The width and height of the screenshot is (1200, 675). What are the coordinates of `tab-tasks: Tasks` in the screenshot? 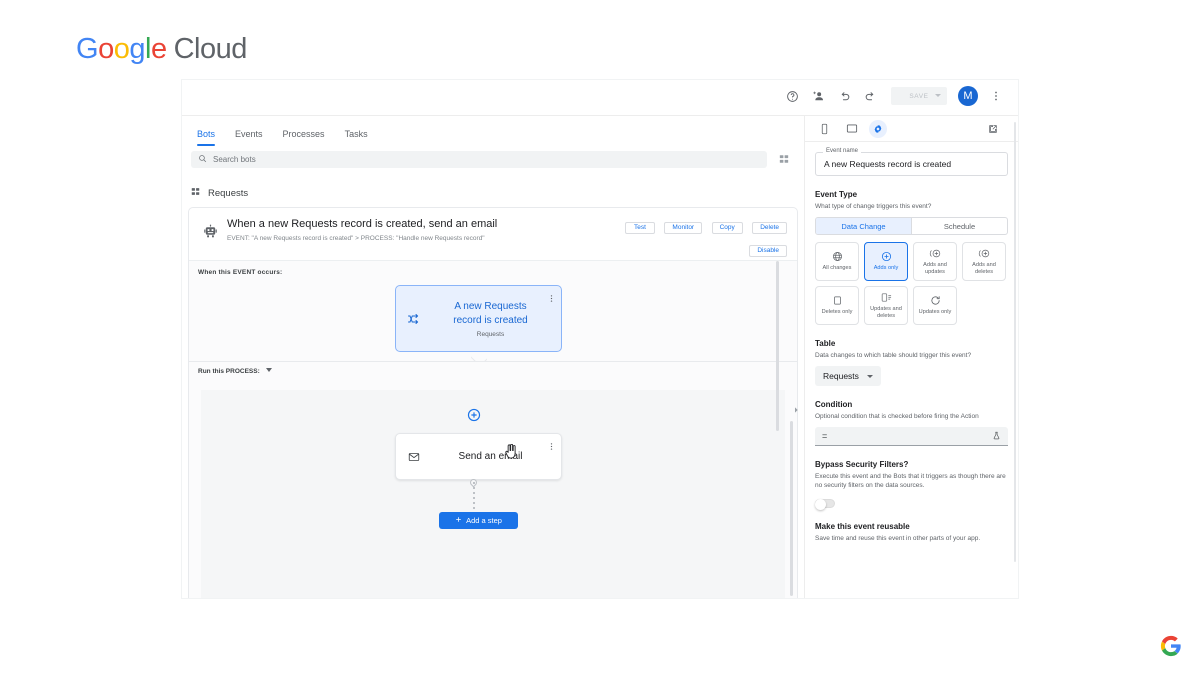 It's located at (360, 137).